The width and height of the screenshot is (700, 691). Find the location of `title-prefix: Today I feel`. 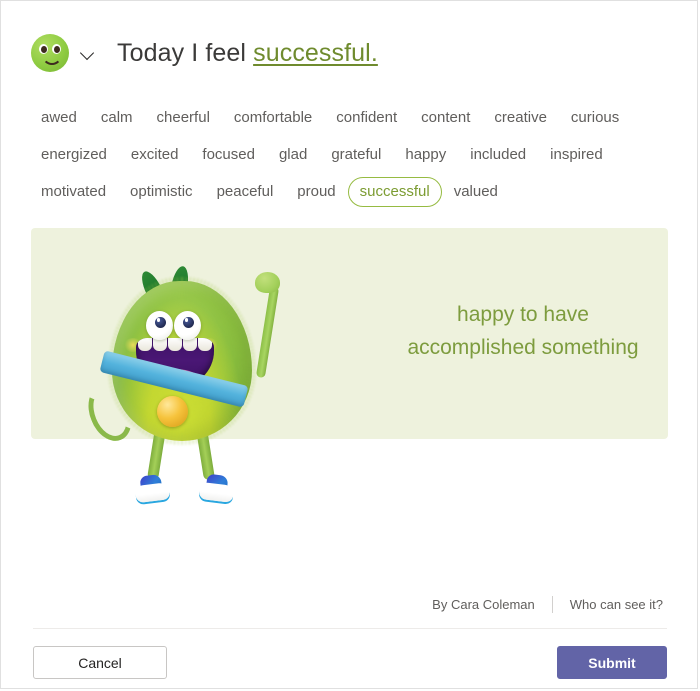

title-prefix: Today I feel is located at coordinates (185, 52).